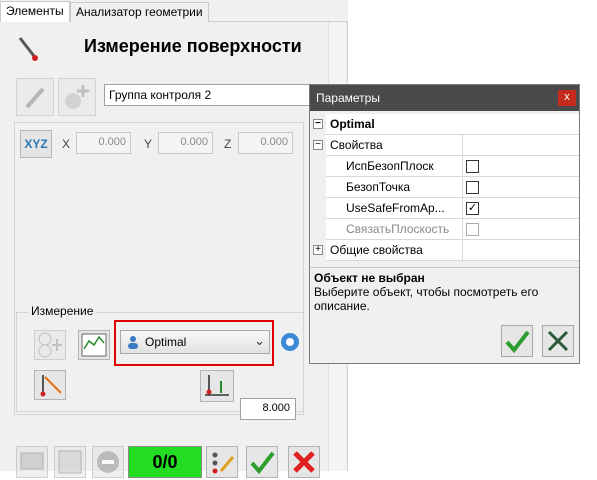 This screenshot has height=480, width=597. I want to click on strategy-value: Optimal, so click(166, 342).